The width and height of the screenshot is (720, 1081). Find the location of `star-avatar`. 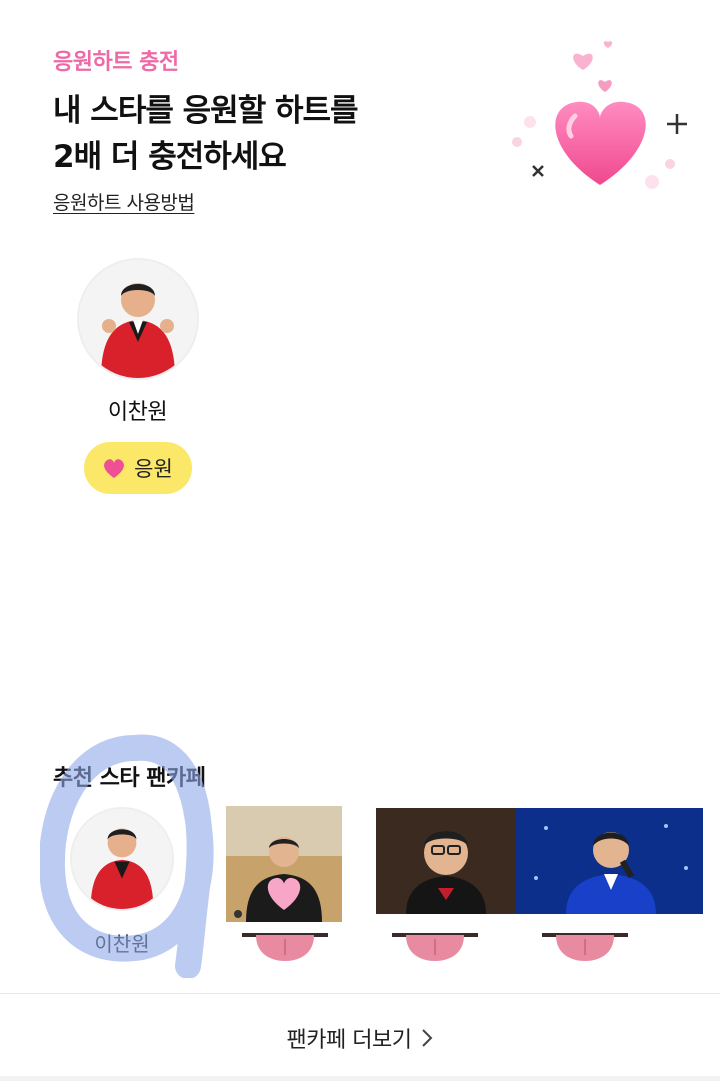

star-avatar is located at coordinates (137, 319).